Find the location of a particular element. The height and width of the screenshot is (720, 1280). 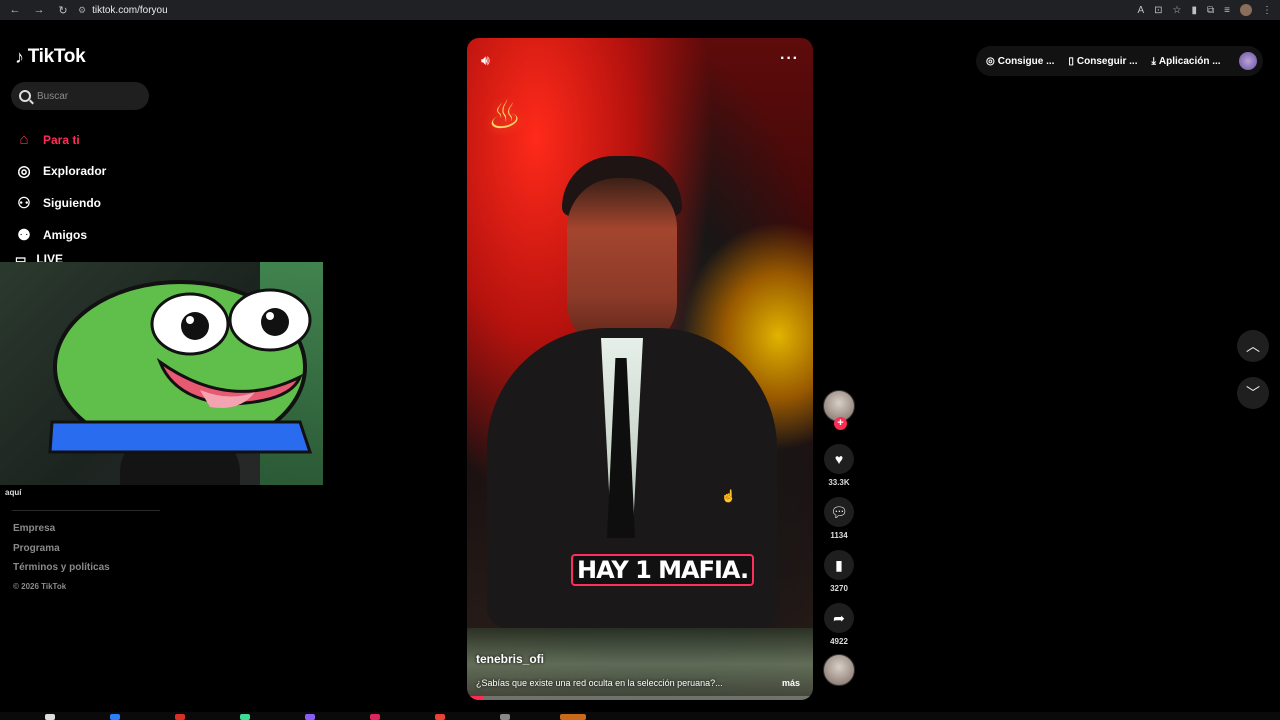

tiktok-note-icon: ♪ is located at coordinates (19, 56).